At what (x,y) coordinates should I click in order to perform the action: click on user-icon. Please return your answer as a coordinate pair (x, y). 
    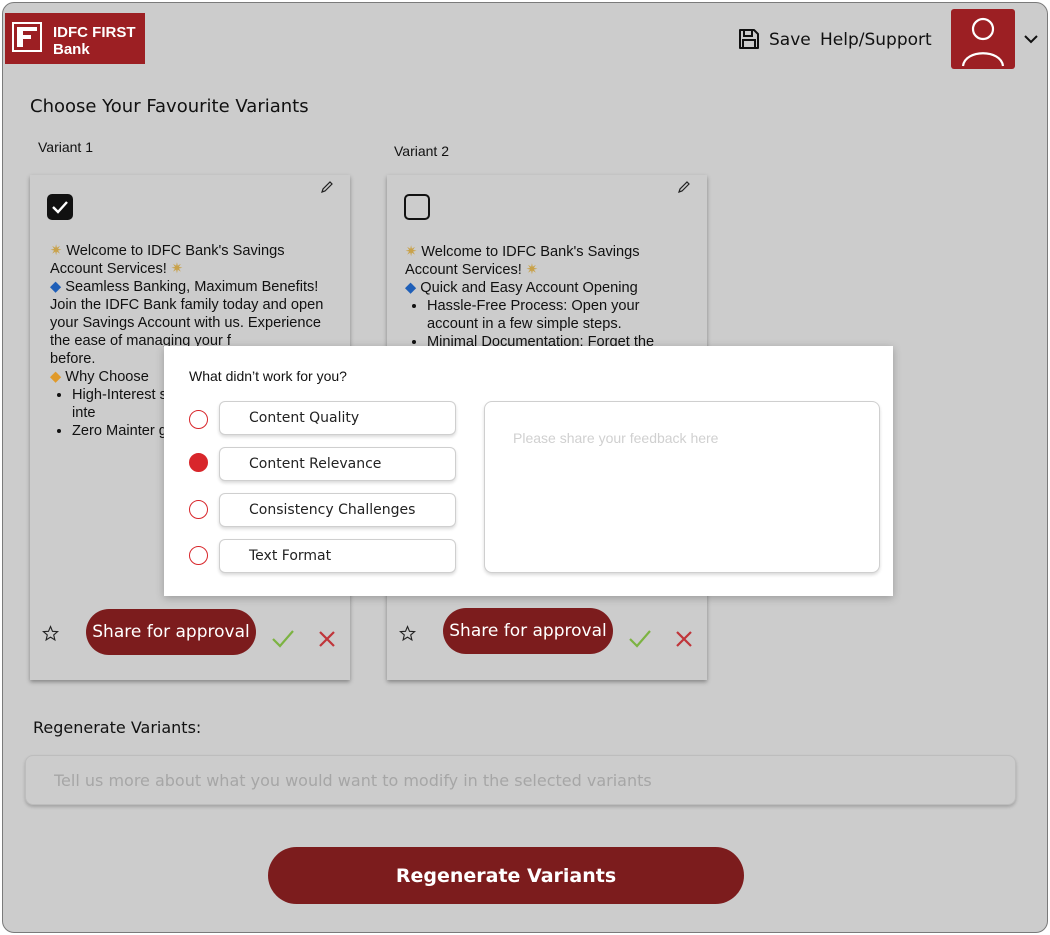
    Looking at the image, I should click on (983, 42).